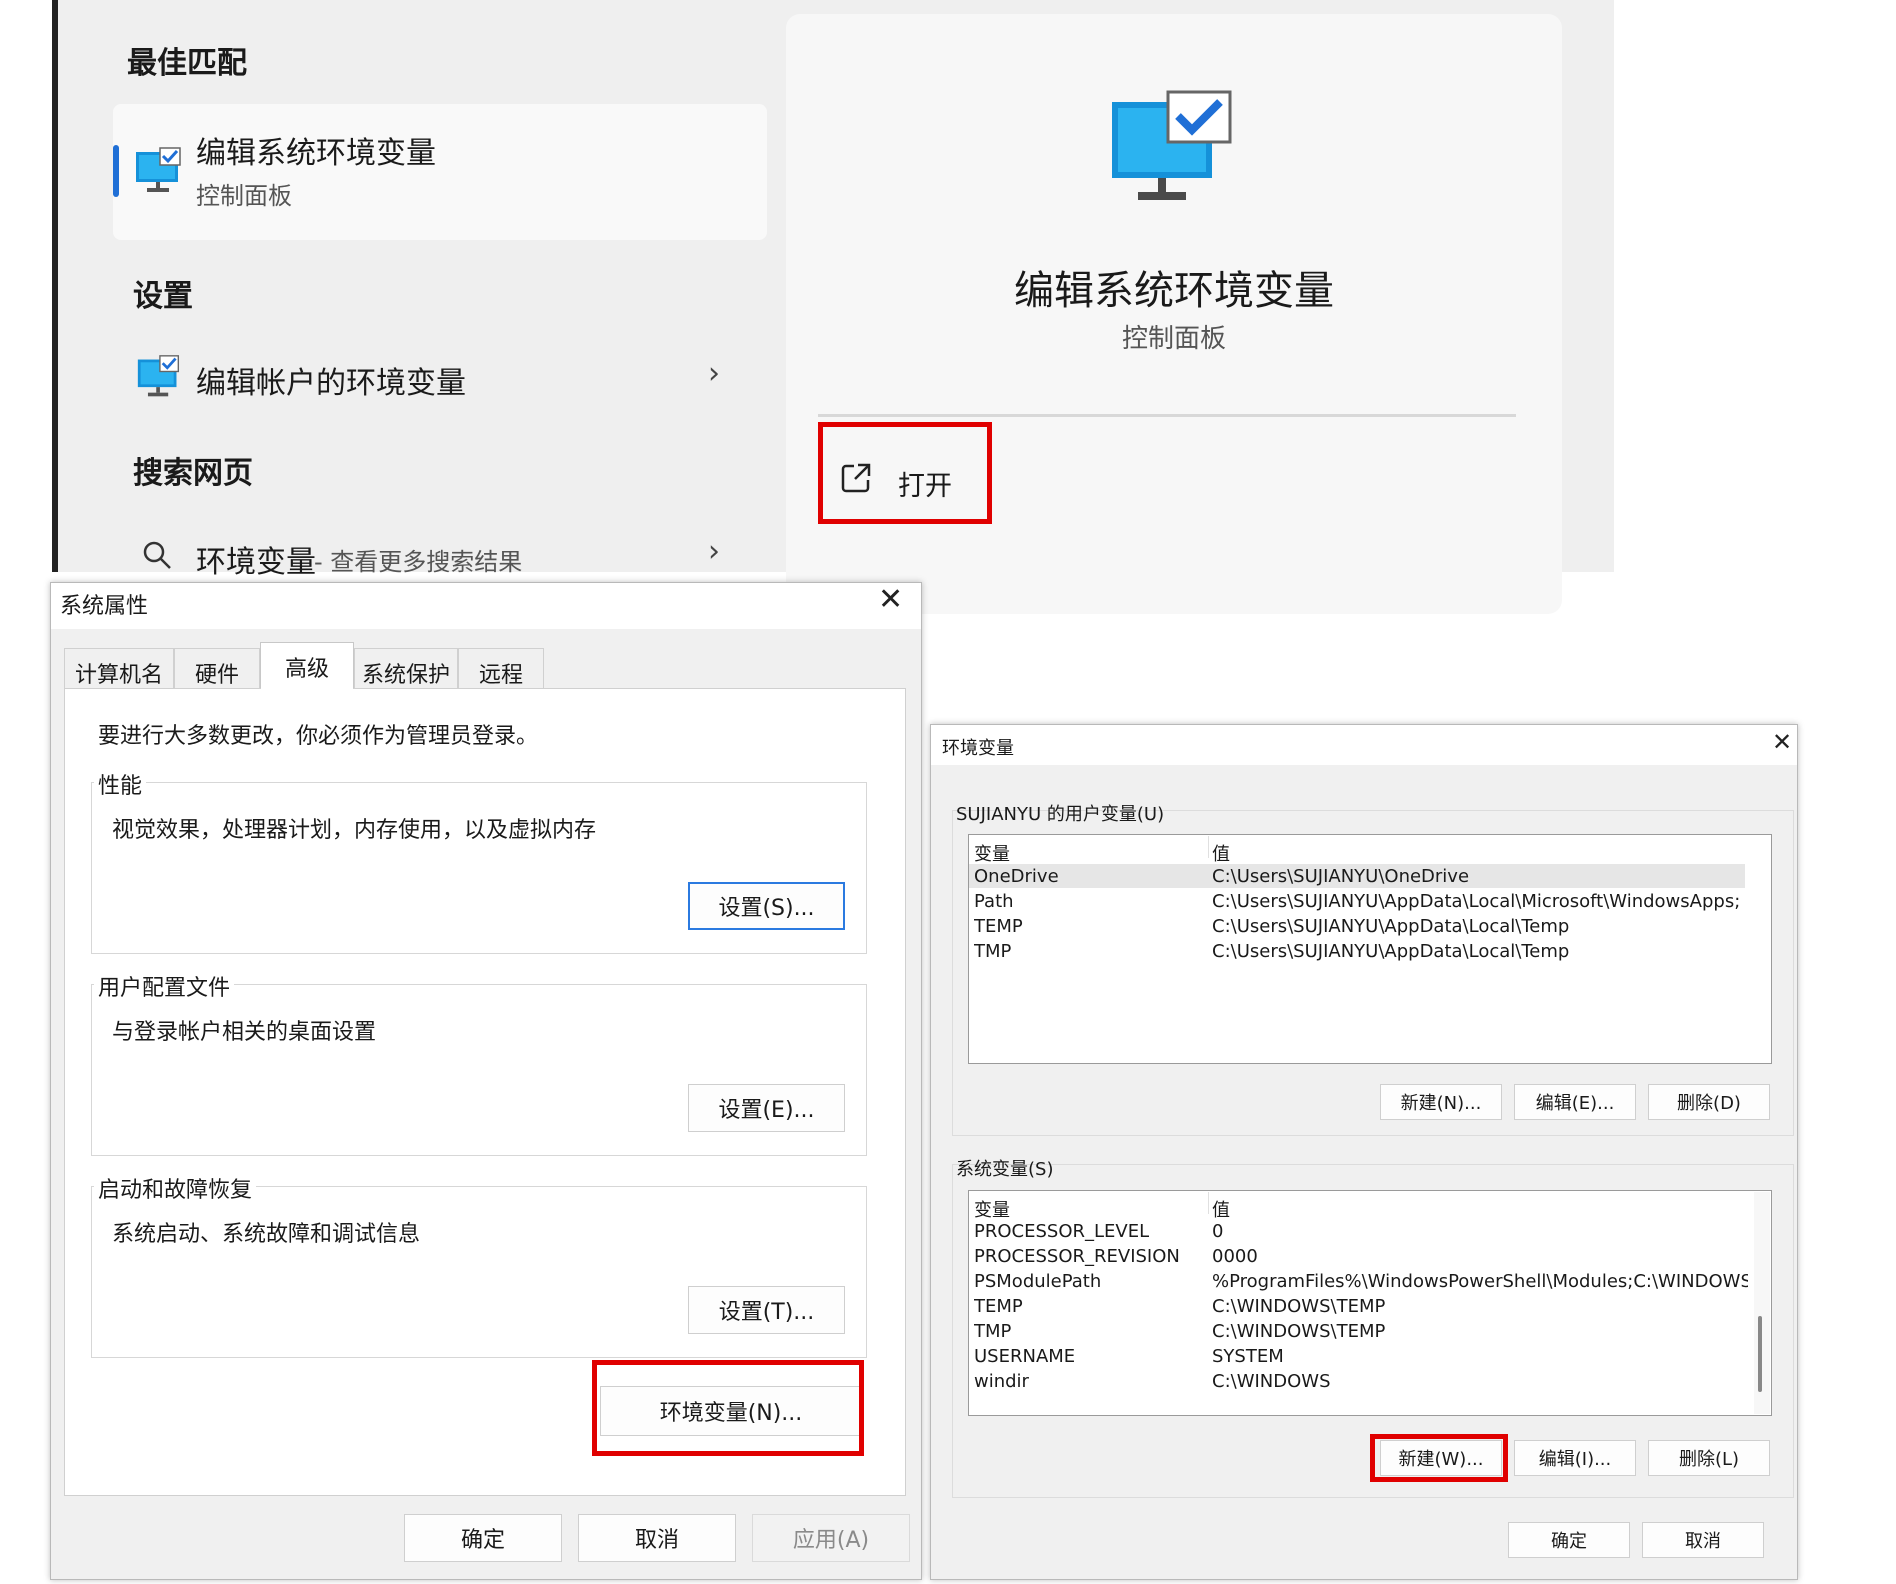  Describe the element at coordinates (116, 171) in the screenshot. I see `selection-accent` at that location.